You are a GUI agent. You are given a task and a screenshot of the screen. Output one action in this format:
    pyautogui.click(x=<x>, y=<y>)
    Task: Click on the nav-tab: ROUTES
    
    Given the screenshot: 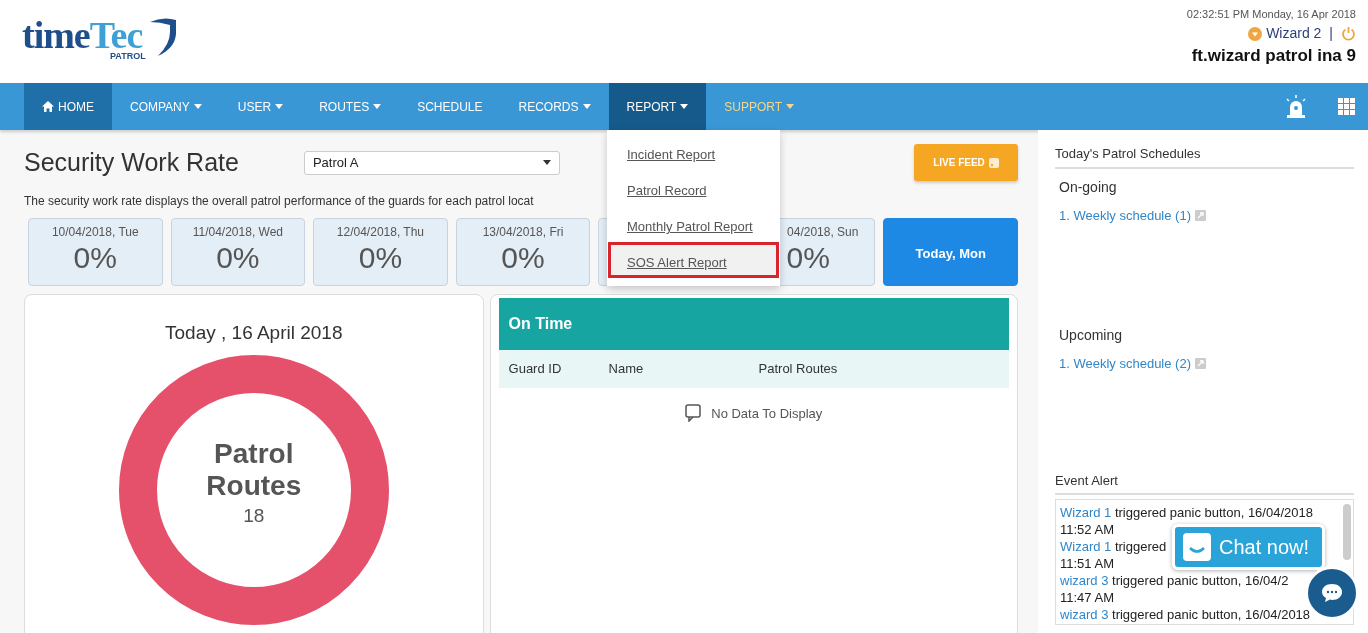 What is the action you would take?
    pyautogui.click(x=350, y=106)
    